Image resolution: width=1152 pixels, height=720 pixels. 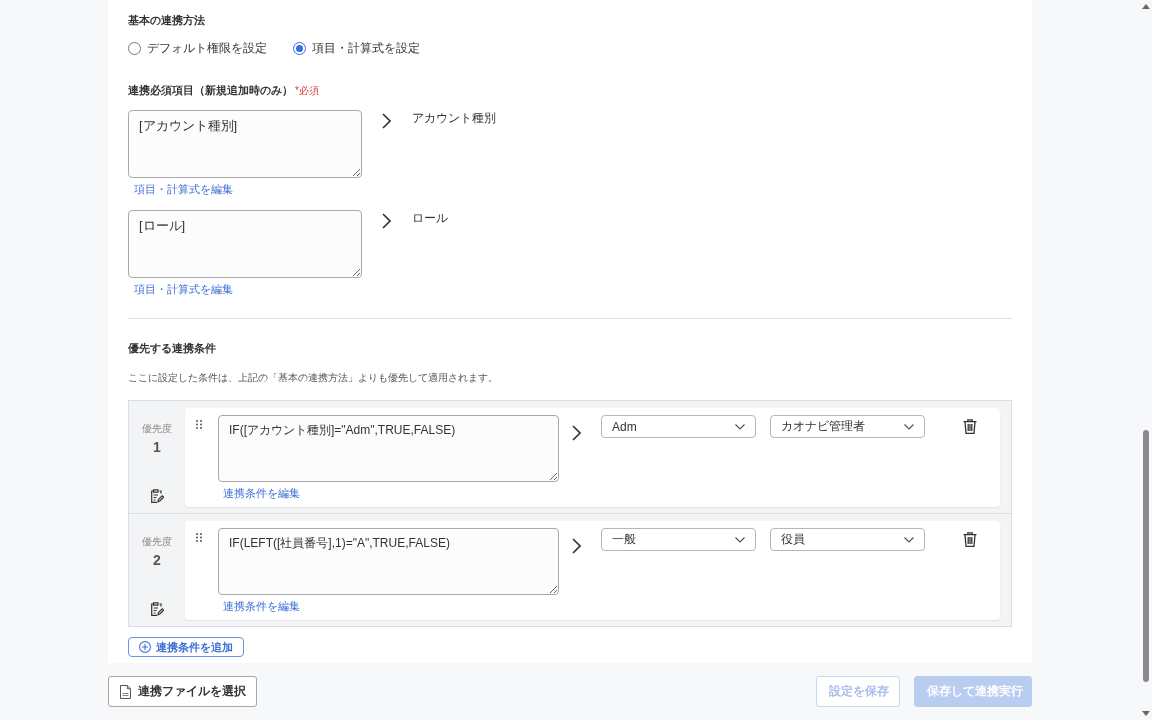 What do you see at coordinates (210, 90) in the screenshot?
I see `section-title: 連携必須項目（新規追加時のみ）` at bounding box center [210, 90].